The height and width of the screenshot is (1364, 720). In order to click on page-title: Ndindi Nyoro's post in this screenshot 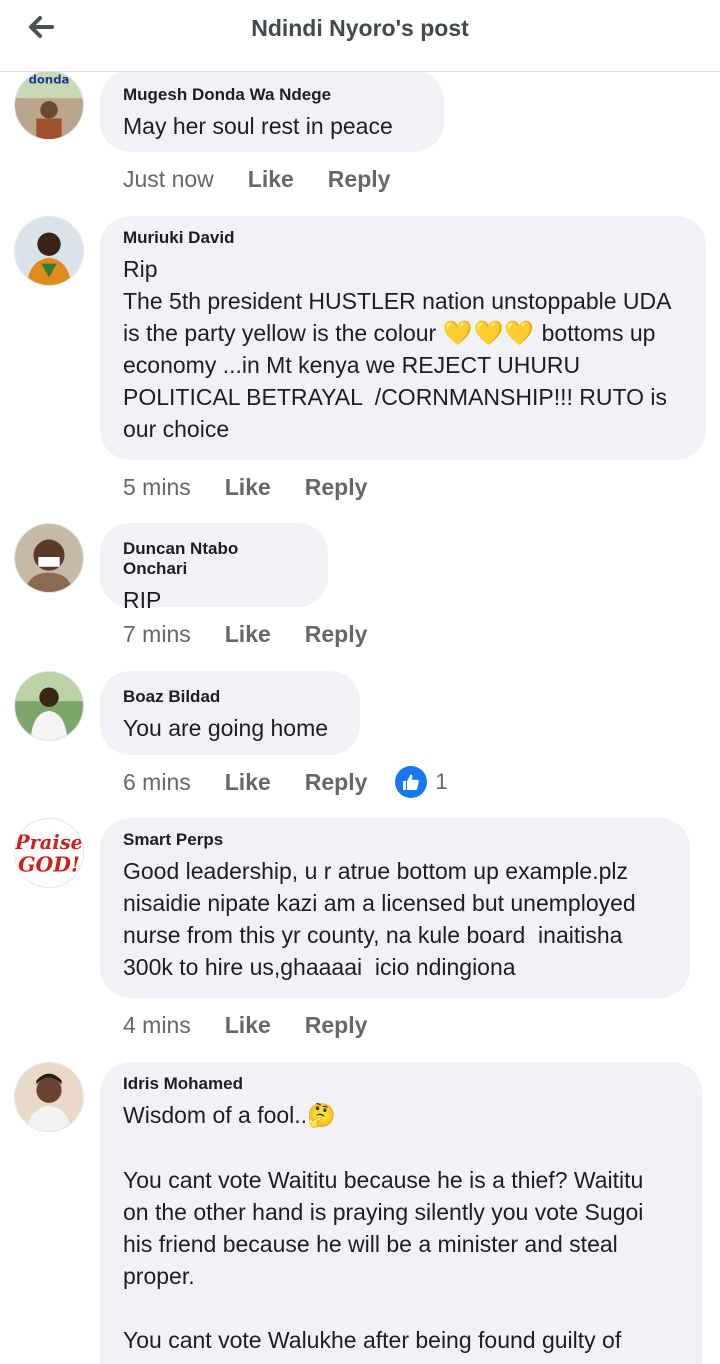, I will do `click(360, 28)`.